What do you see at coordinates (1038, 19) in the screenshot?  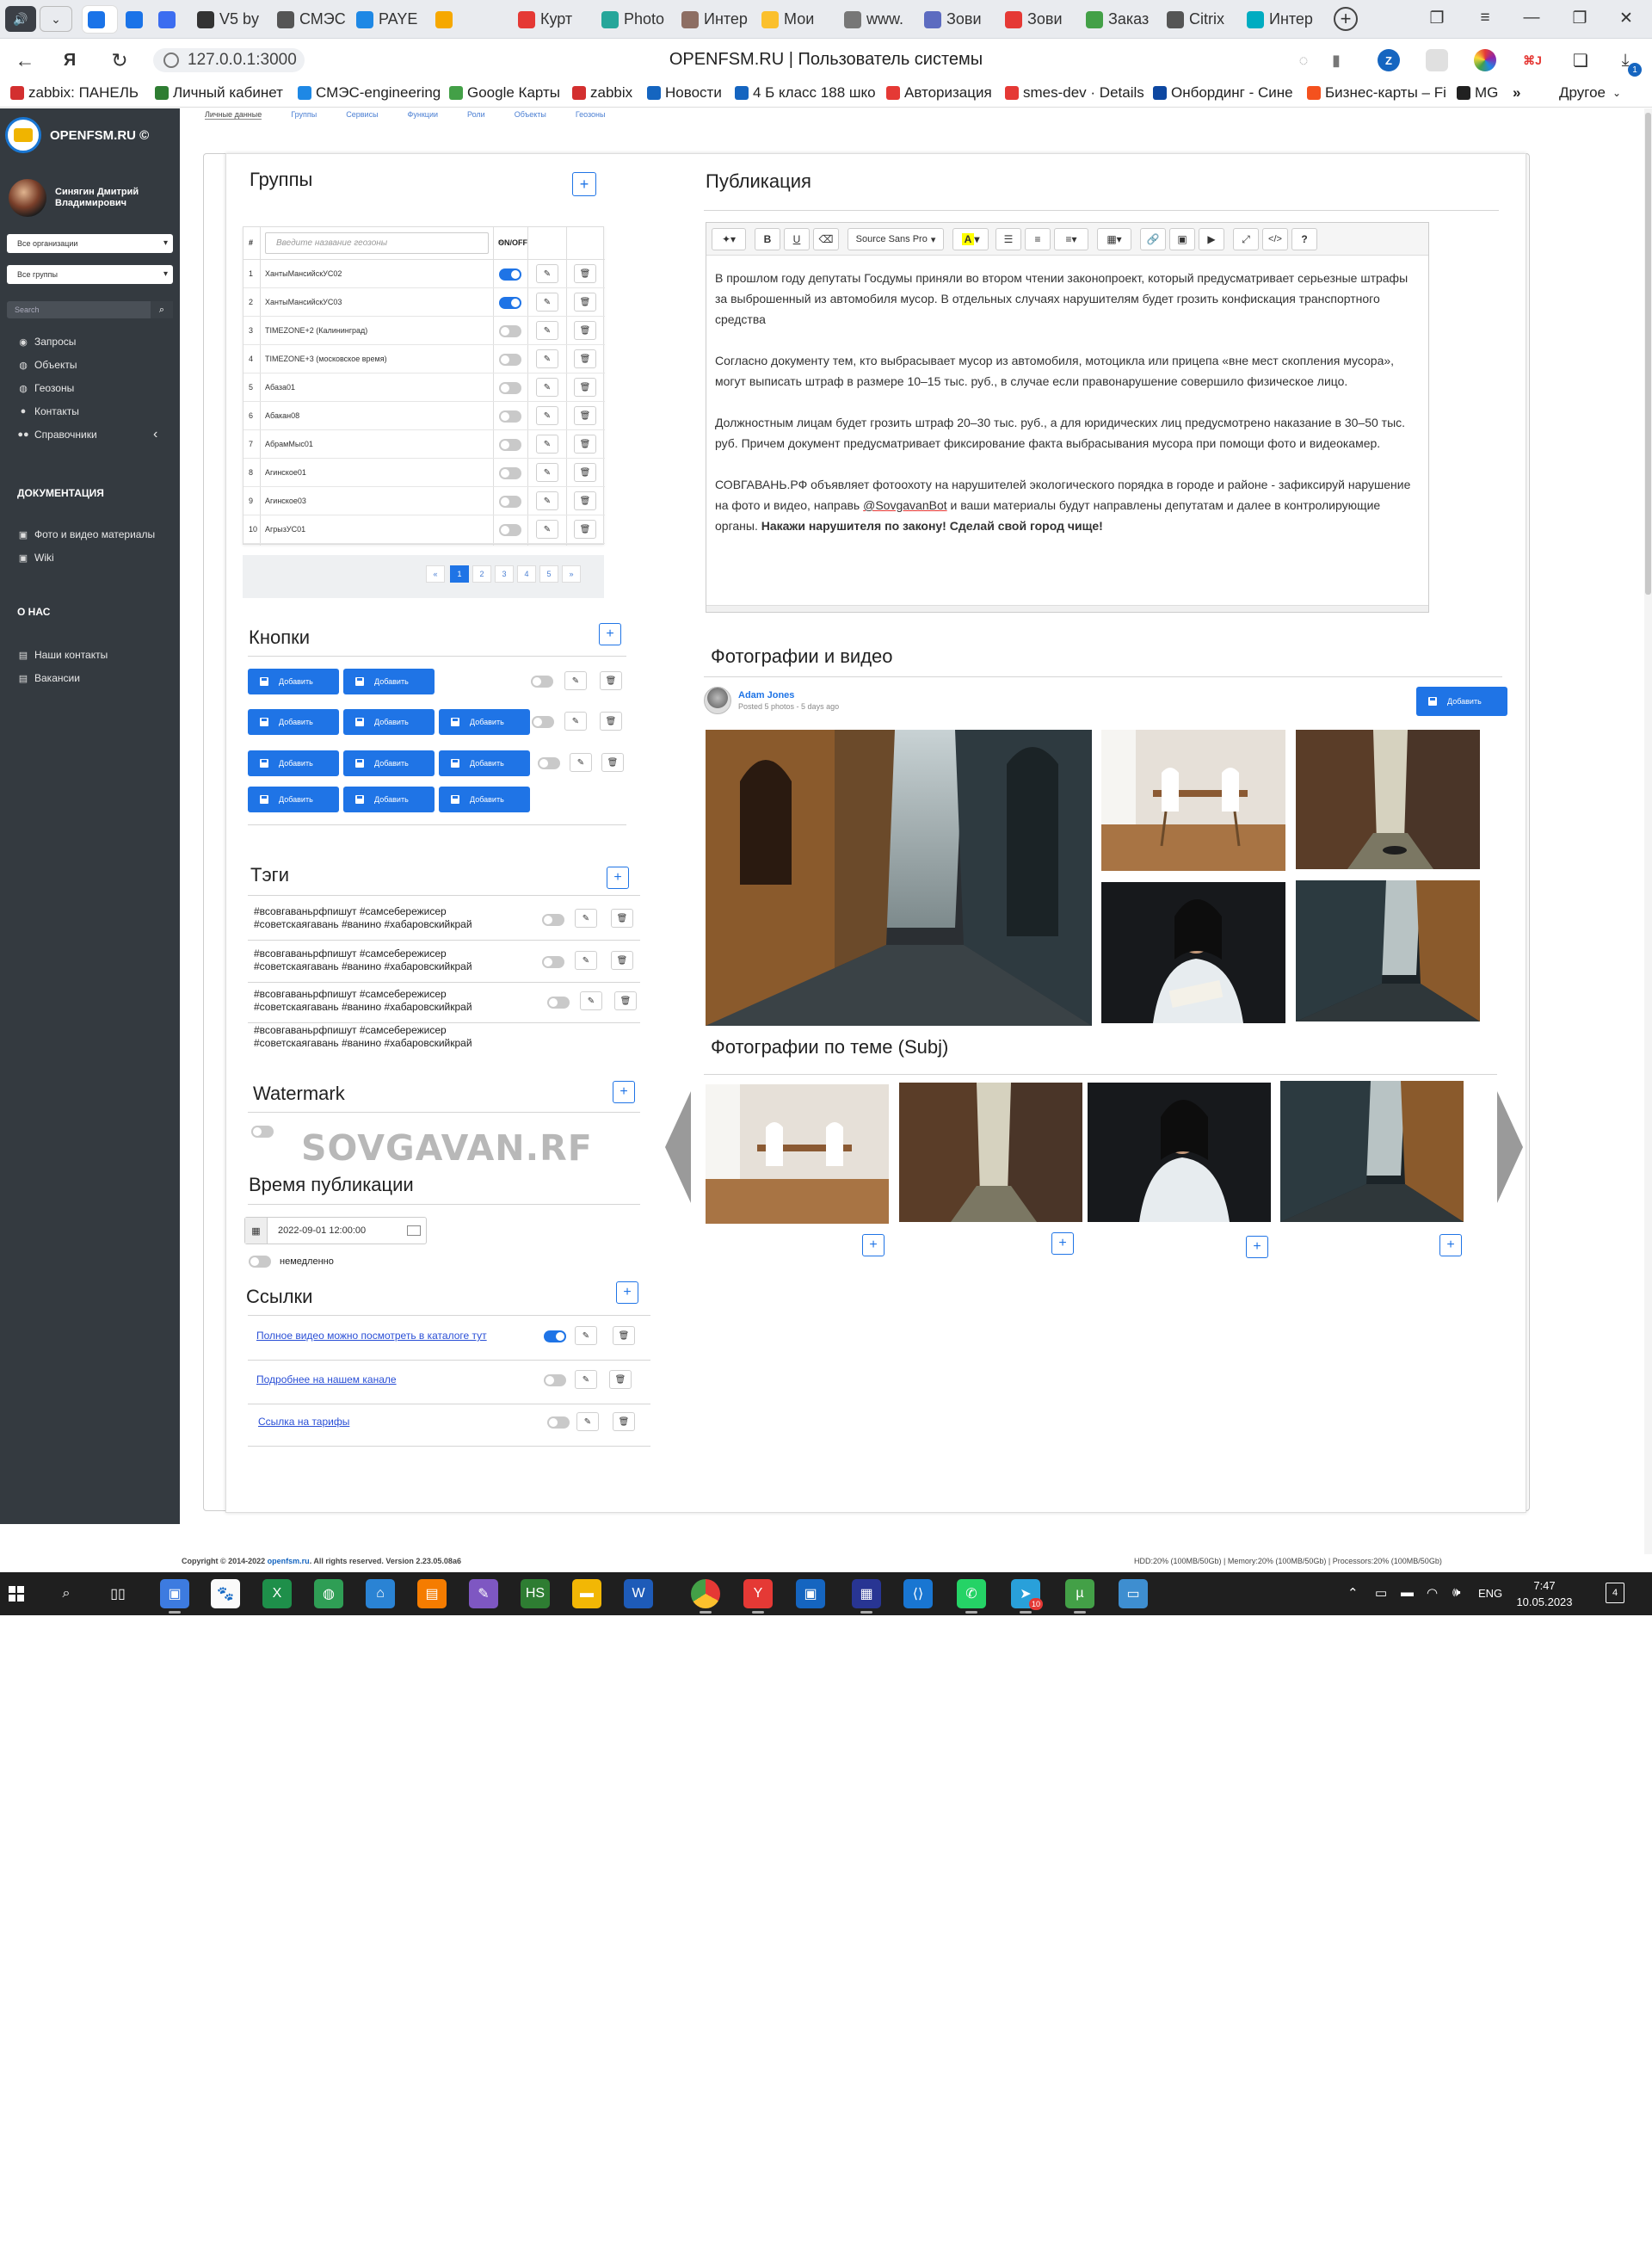 I see `browser-tab: Зови` at bounding box center [1038, 19].